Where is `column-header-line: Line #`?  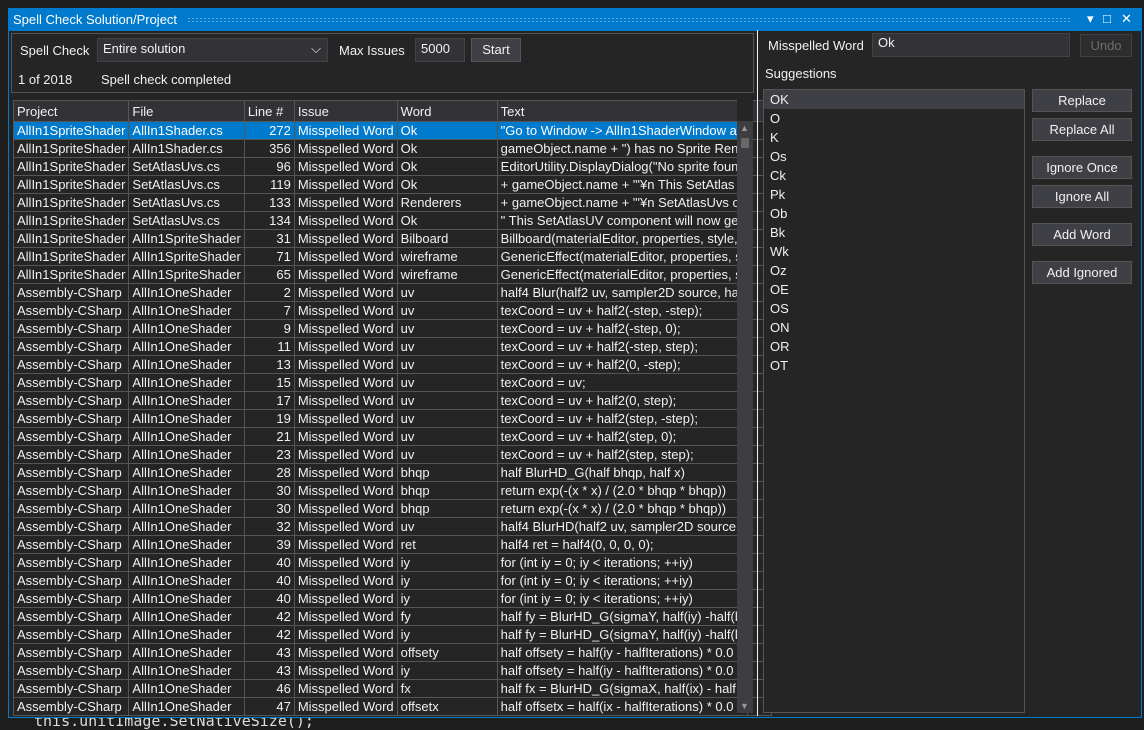 column-header-line: Line # is located at coordinates (269, 111).